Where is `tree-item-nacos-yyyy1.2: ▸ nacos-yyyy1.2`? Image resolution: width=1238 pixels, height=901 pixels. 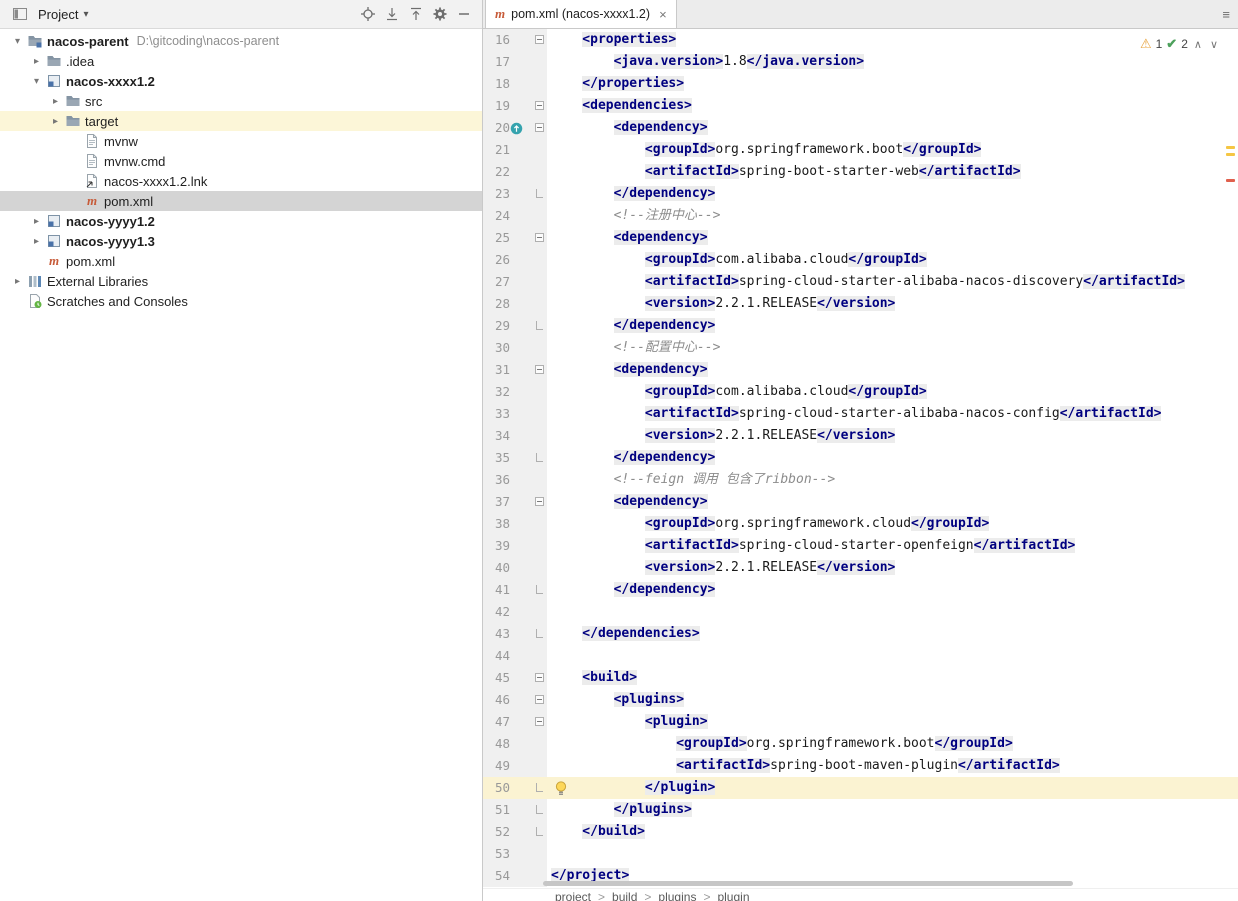
tree-item-nacos-yyyy1.2: ▸ nacos-yyyy1.2 is located at coordinates (241, 221).